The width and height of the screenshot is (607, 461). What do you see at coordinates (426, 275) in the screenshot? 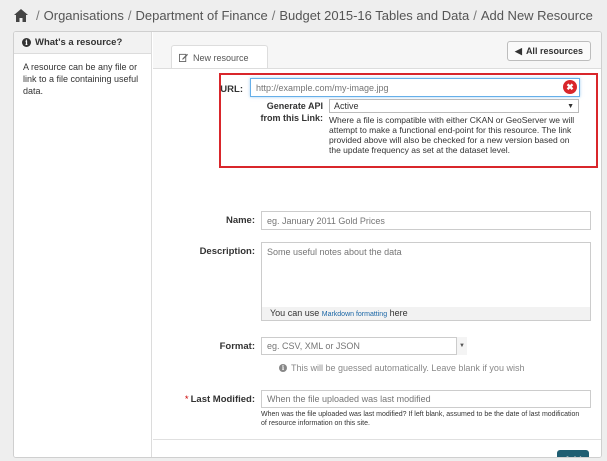
I see `description-textarea` at bounding box center [426, 275].